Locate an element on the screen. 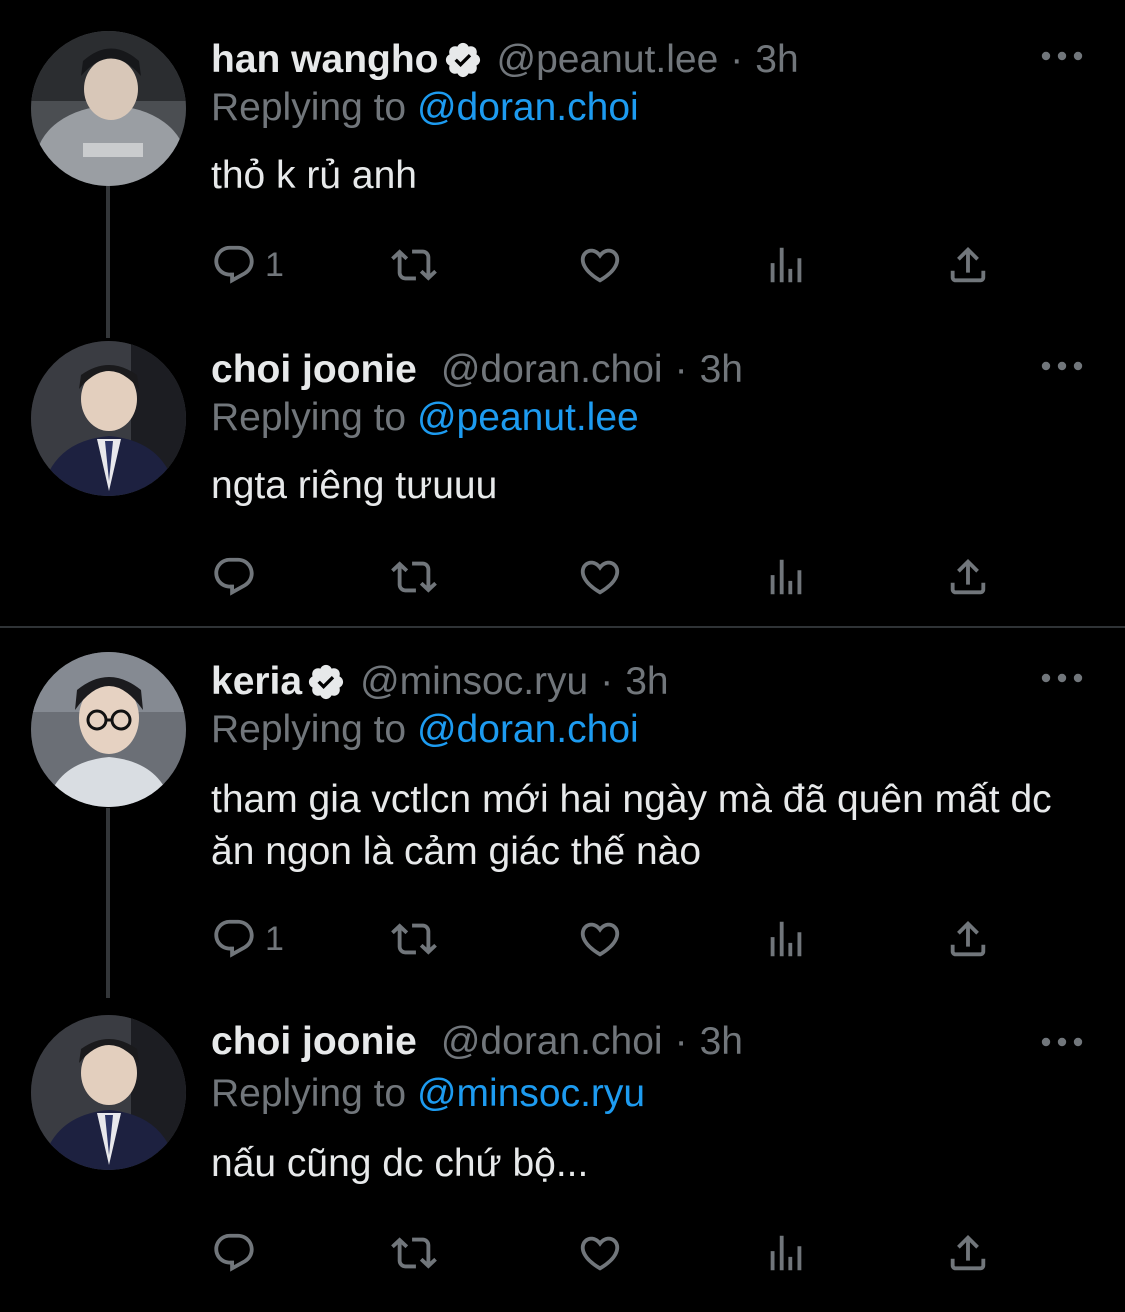  replying-to: Replying to @peanut.lee is located at coordinates (425, 418).